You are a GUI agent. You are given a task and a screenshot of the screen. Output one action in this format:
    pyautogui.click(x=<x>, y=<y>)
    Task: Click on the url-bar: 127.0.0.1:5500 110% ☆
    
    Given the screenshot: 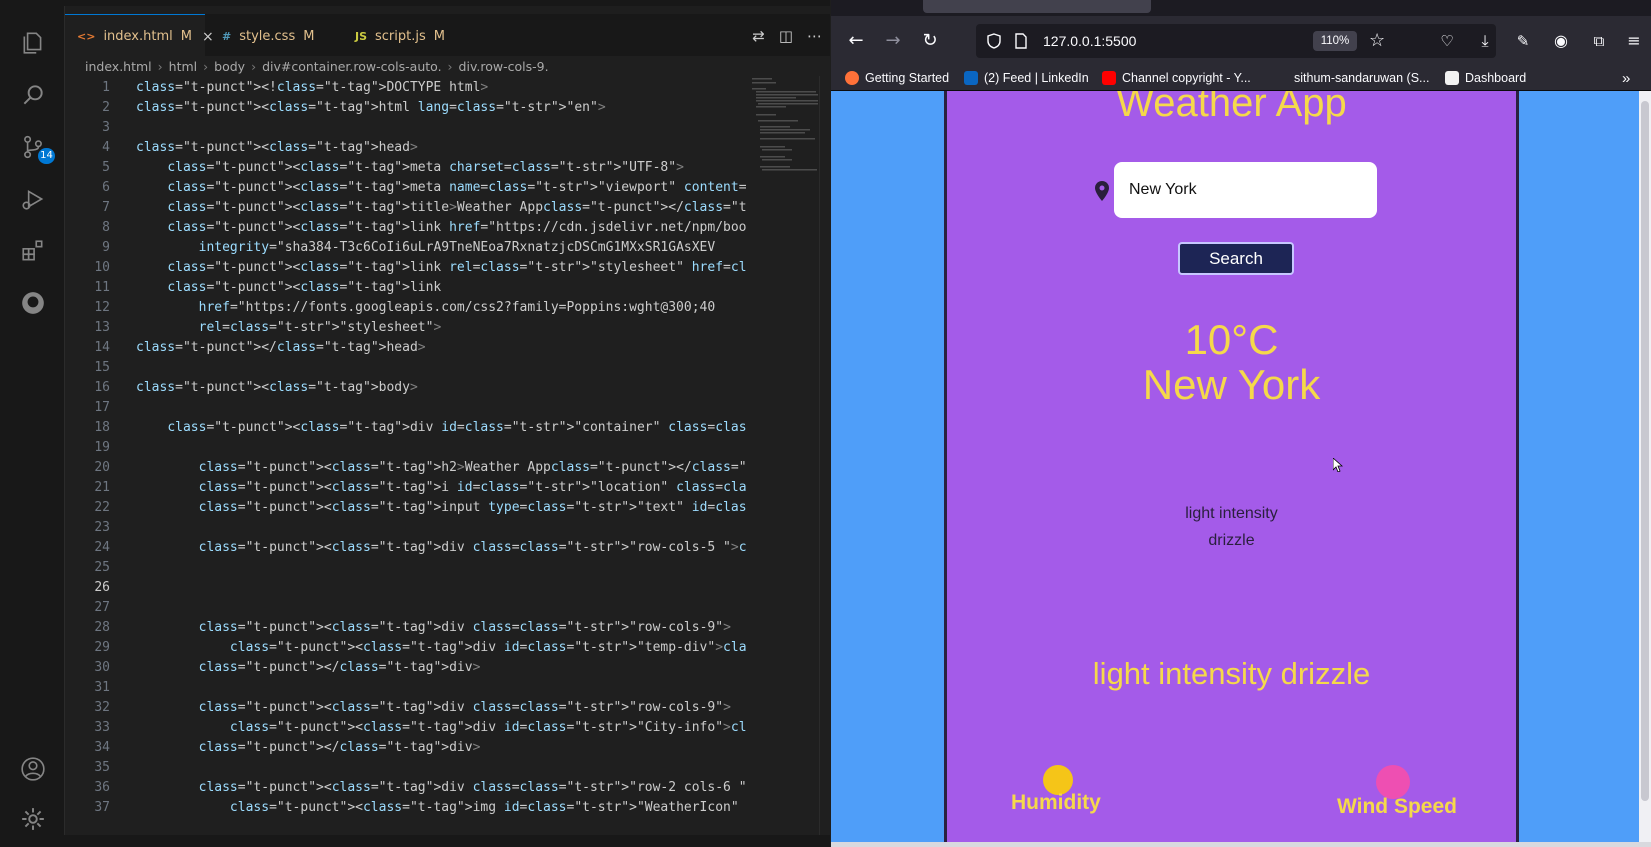 What is the action you would take?
    pyautogui.click(x=1236, y=41)
    